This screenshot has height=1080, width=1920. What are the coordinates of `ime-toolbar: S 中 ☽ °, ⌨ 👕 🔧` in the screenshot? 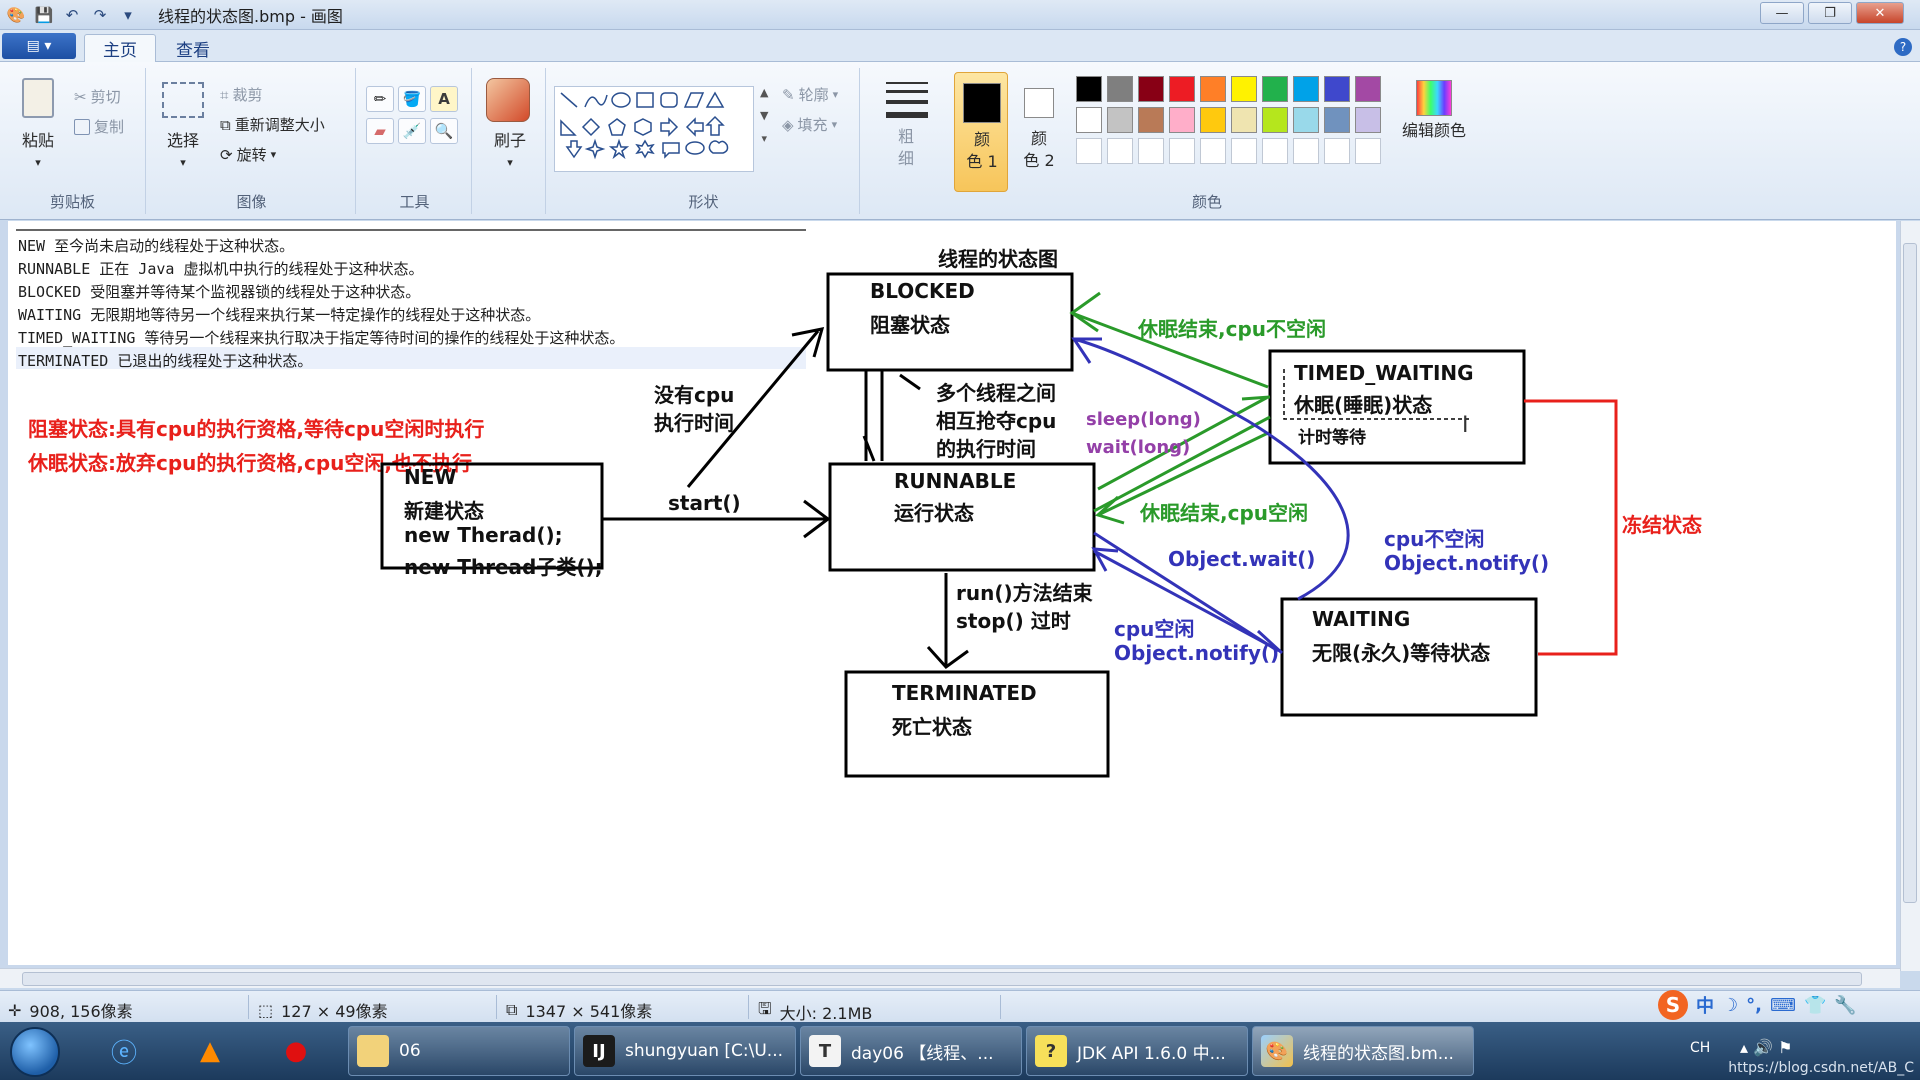 It's located at (1780, 1005).